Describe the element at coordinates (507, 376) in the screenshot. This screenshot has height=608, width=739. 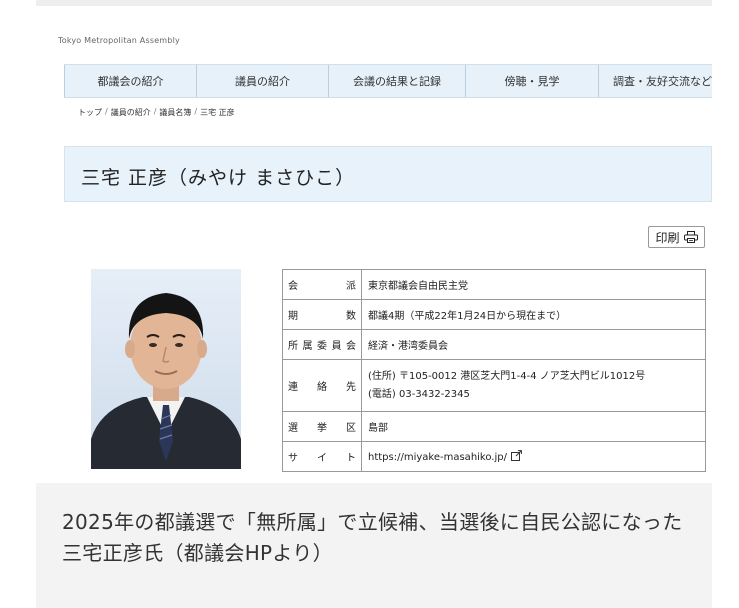
I see `contact-address: (住所) 〒105-0012 港区芝大門1-4-4 ノア芝大門ビル1012号` at that location.